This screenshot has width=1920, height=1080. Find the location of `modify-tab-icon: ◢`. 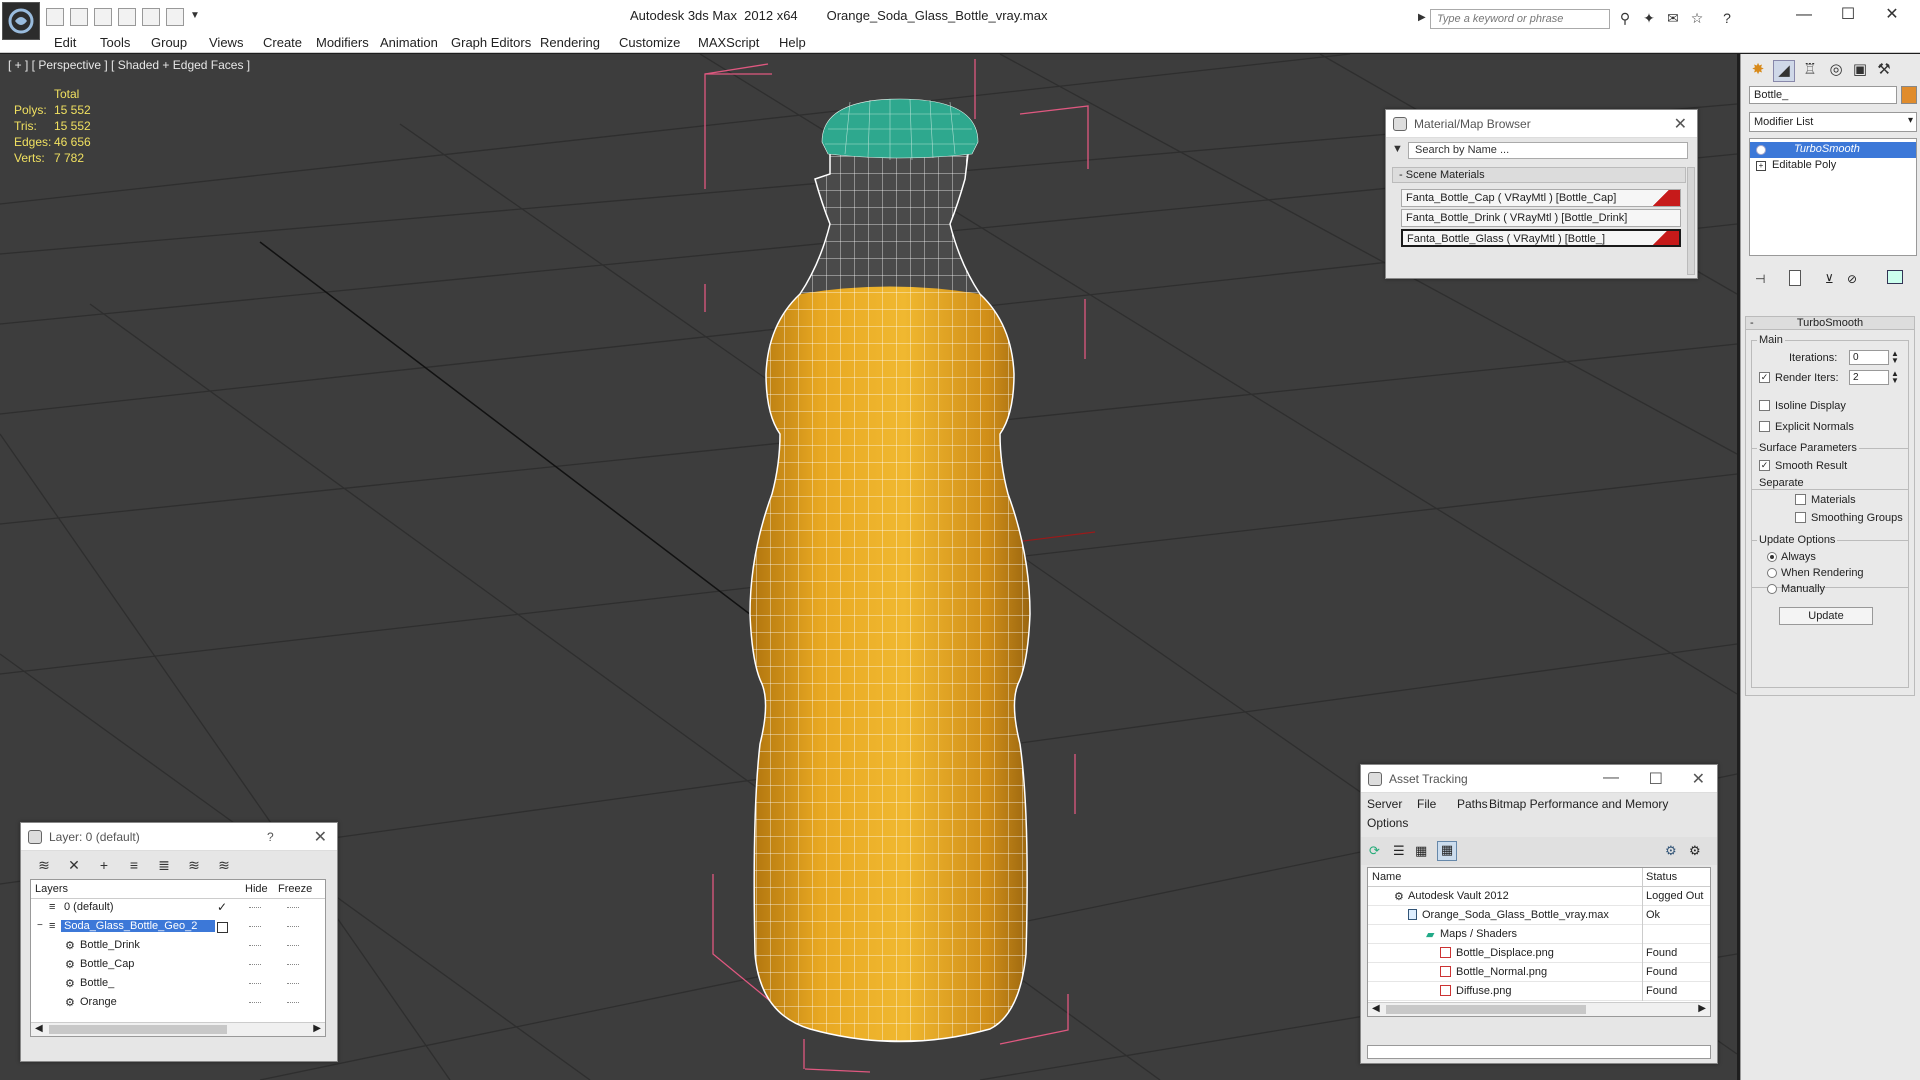

modify-tab-icon: ◢ is located at coordinates (1784, 71).